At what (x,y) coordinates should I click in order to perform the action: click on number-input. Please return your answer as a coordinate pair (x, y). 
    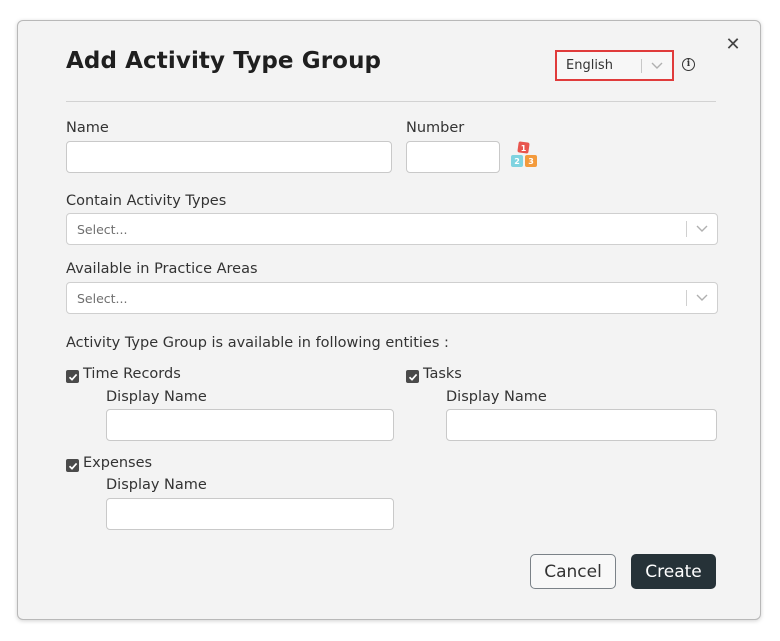
    Looking at the image, I should click on (453, 157).